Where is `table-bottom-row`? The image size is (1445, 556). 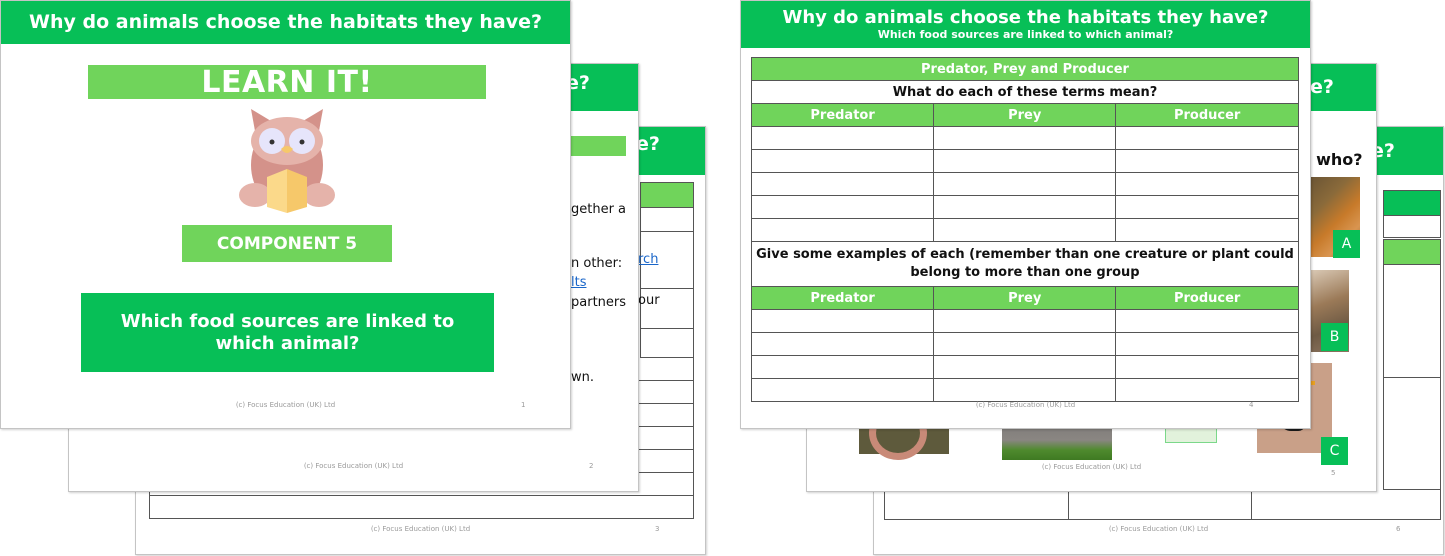 table-bottom-row is located at coordinates (1162, 504).